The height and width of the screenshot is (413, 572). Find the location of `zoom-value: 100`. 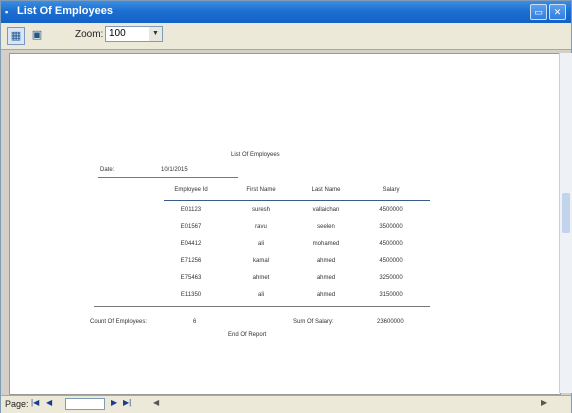

zoom-value: 100 is located at coordinates (117, 33).